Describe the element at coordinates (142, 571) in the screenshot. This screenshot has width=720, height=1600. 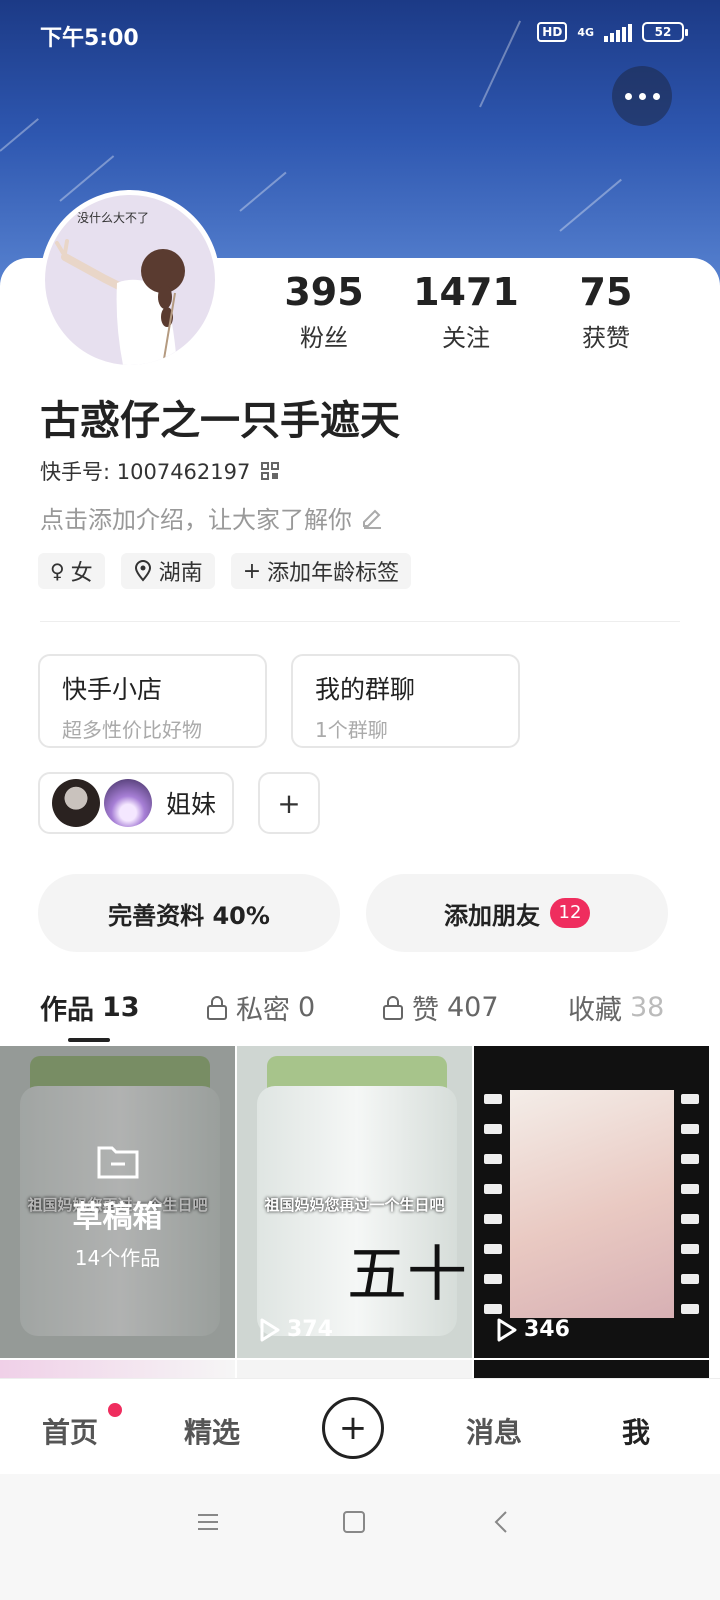
I see `location-icon` at that location.